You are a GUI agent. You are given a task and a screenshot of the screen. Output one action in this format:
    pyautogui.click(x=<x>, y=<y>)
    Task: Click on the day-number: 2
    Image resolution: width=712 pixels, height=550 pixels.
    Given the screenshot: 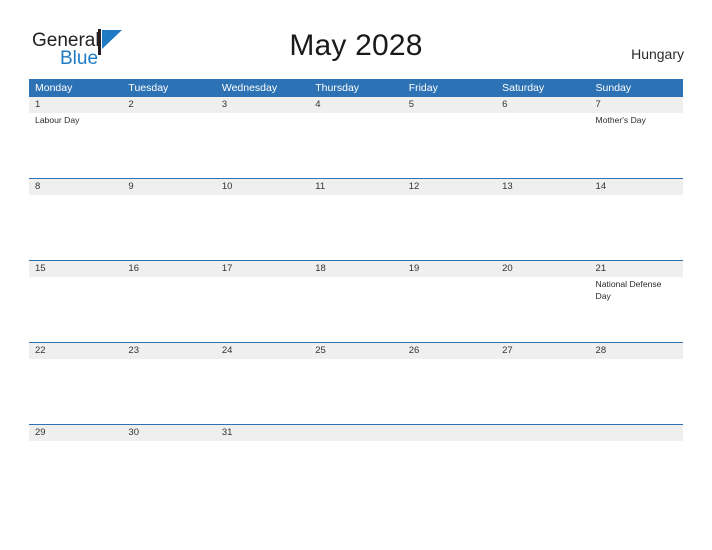 What is the action you would take?
    pyautogui.click(x=168, y=105)
    